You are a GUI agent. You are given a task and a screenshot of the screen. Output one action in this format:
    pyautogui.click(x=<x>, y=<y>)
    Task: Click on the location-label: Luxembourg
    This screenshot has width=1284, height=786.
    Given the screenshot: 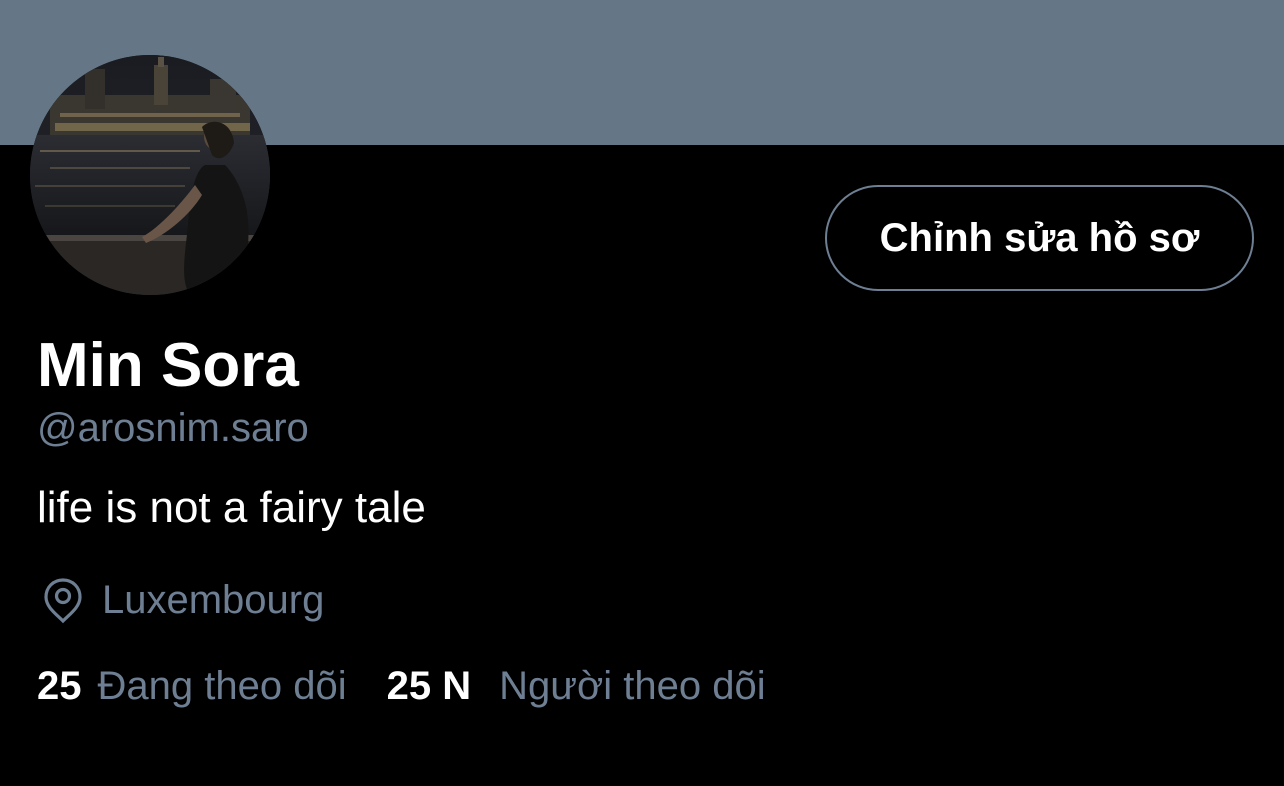 What is the action you would take?
    pyautogui.click(x=213, y=599)
    